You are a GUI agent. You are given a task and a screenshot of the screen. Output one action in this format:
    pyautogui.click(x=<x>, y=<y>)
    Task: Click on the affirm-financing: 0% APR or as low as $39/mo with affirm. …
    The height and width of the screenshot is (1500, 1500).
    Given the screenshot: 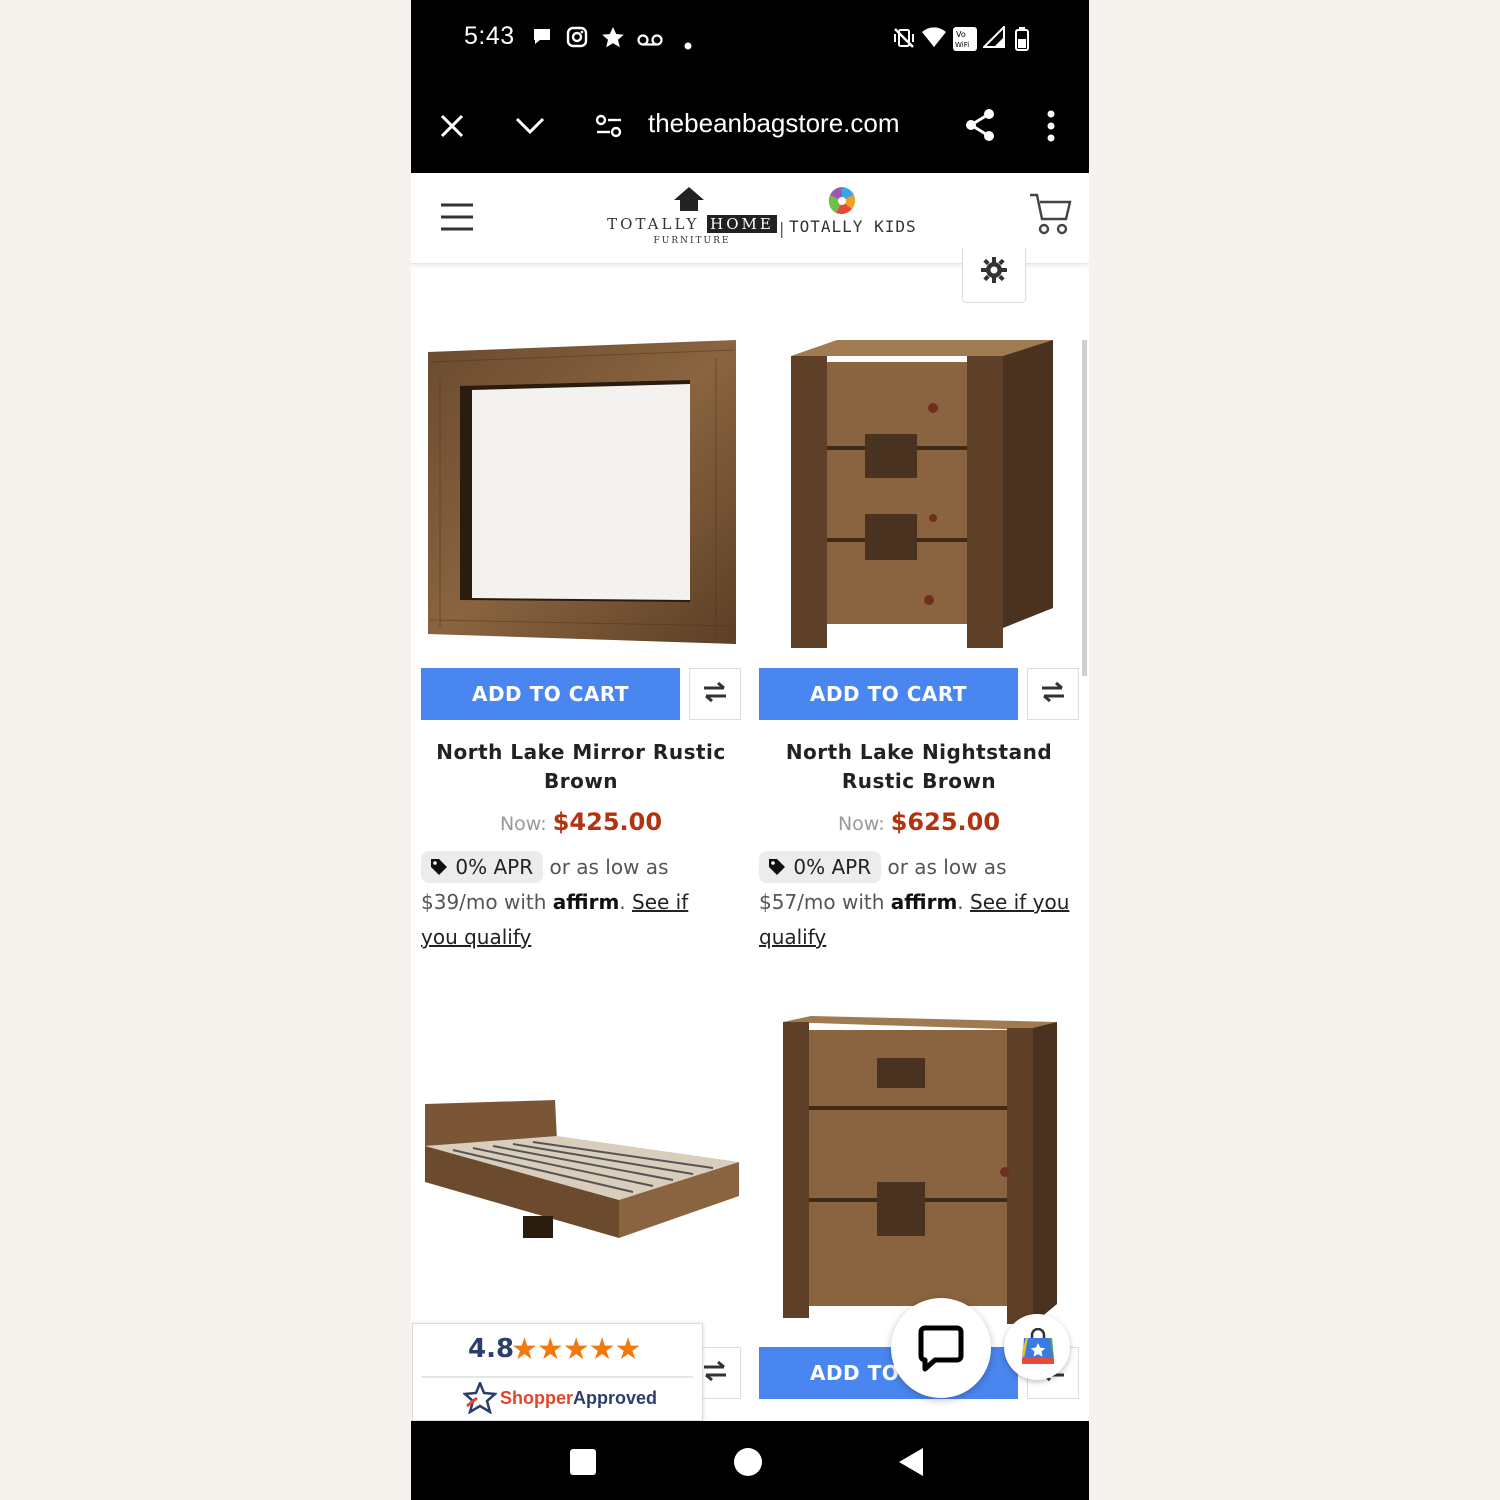 What is the action you would take?
    pyautogui.click(x=571, y=902)
    